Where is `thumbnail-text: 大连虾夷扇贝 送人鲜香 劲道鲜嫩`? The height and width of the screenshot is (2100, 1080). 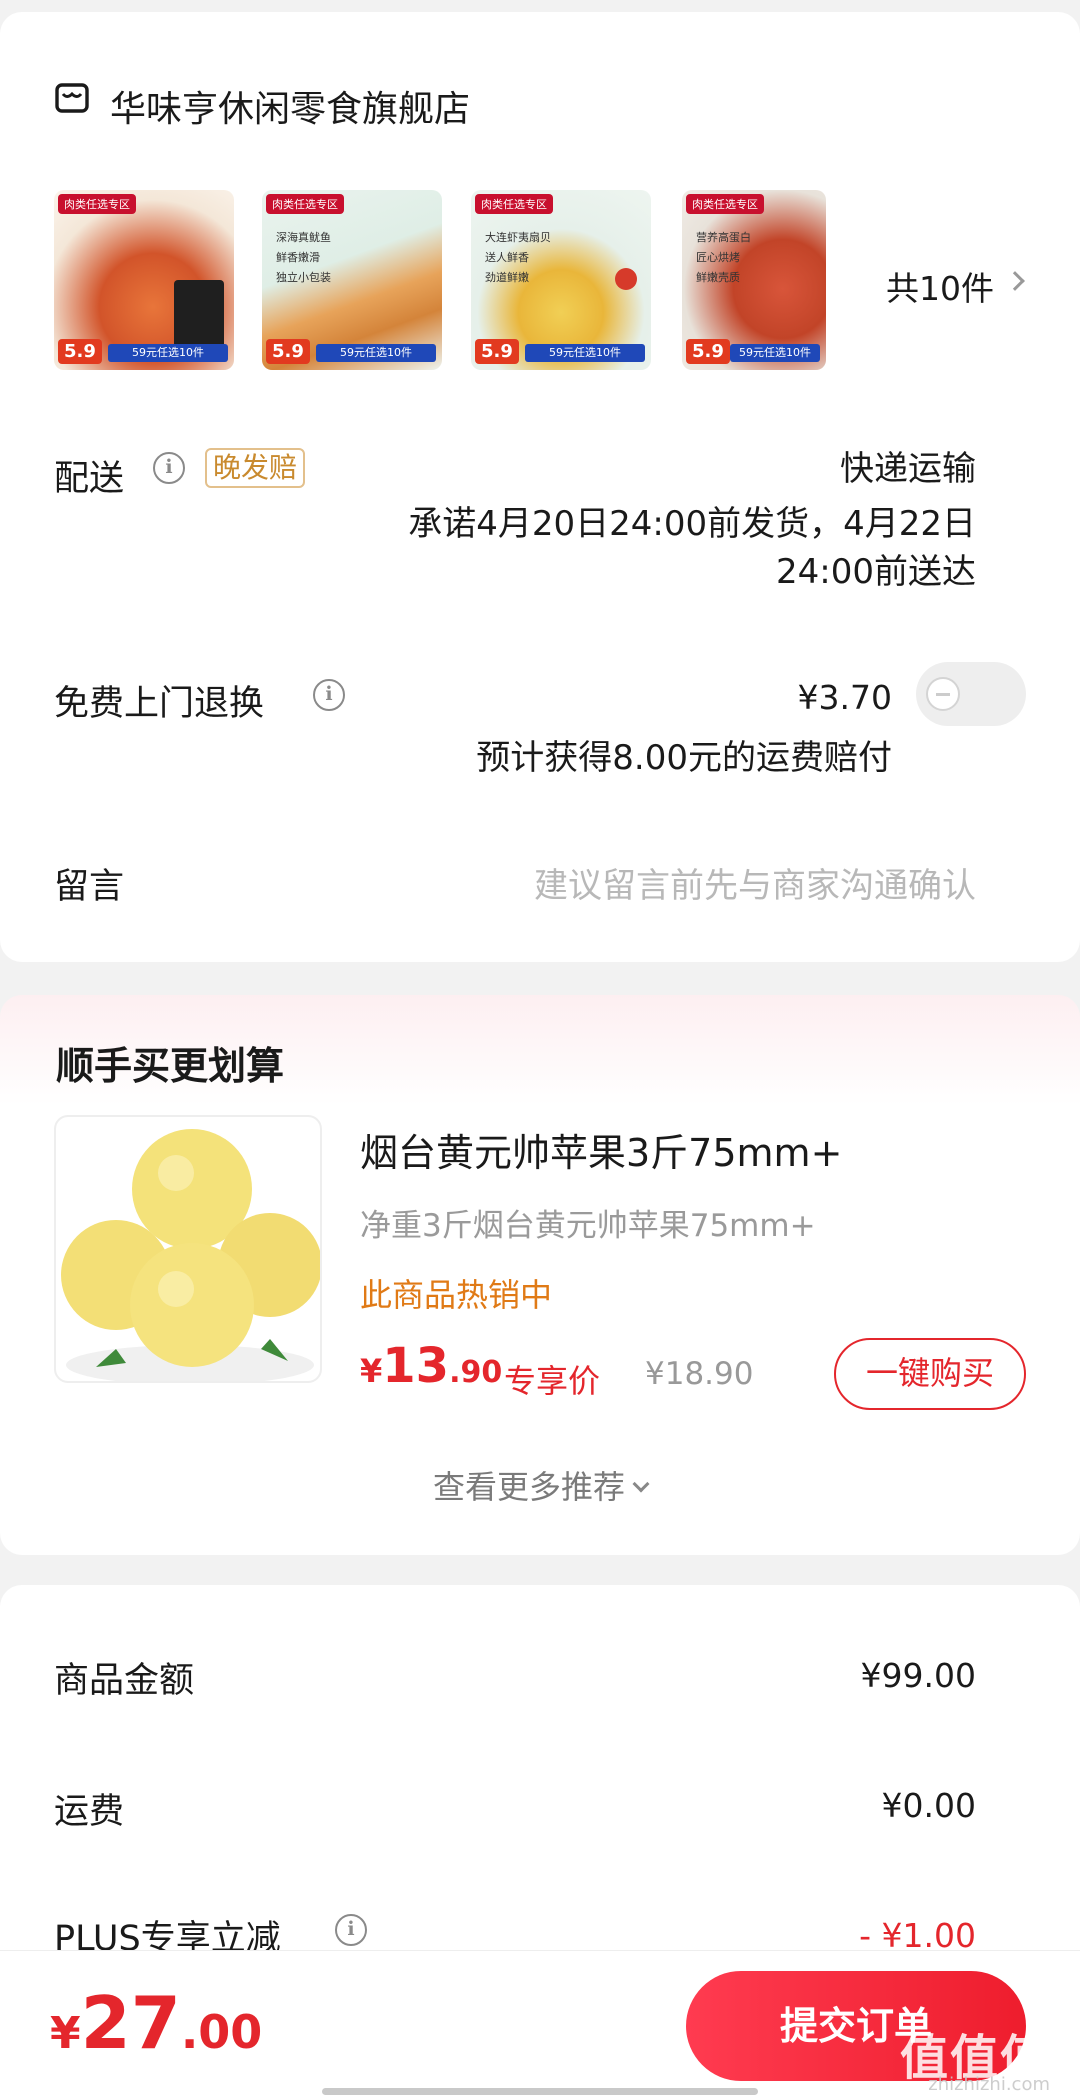
thumbnail-text: 大连虾夷扇贝 送人鲜香 劲道鲜嫩 is located at coordinates (518, 257).